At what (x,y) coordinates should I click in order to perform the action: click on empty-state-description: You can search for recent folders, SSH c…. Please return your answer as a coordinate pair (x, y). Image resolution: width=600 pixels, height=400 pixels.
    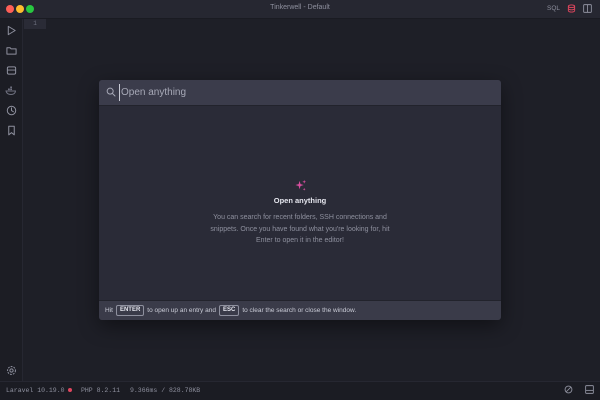
    Looking at the image, I should click on (300, 229).